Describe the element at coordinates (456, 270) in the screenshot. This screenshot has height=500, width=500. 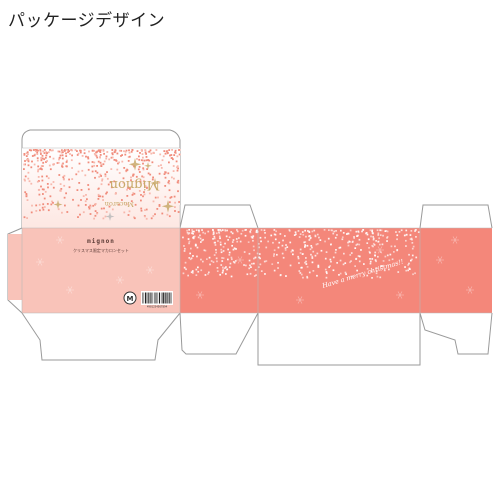
I see `side-panel-right` at that location.